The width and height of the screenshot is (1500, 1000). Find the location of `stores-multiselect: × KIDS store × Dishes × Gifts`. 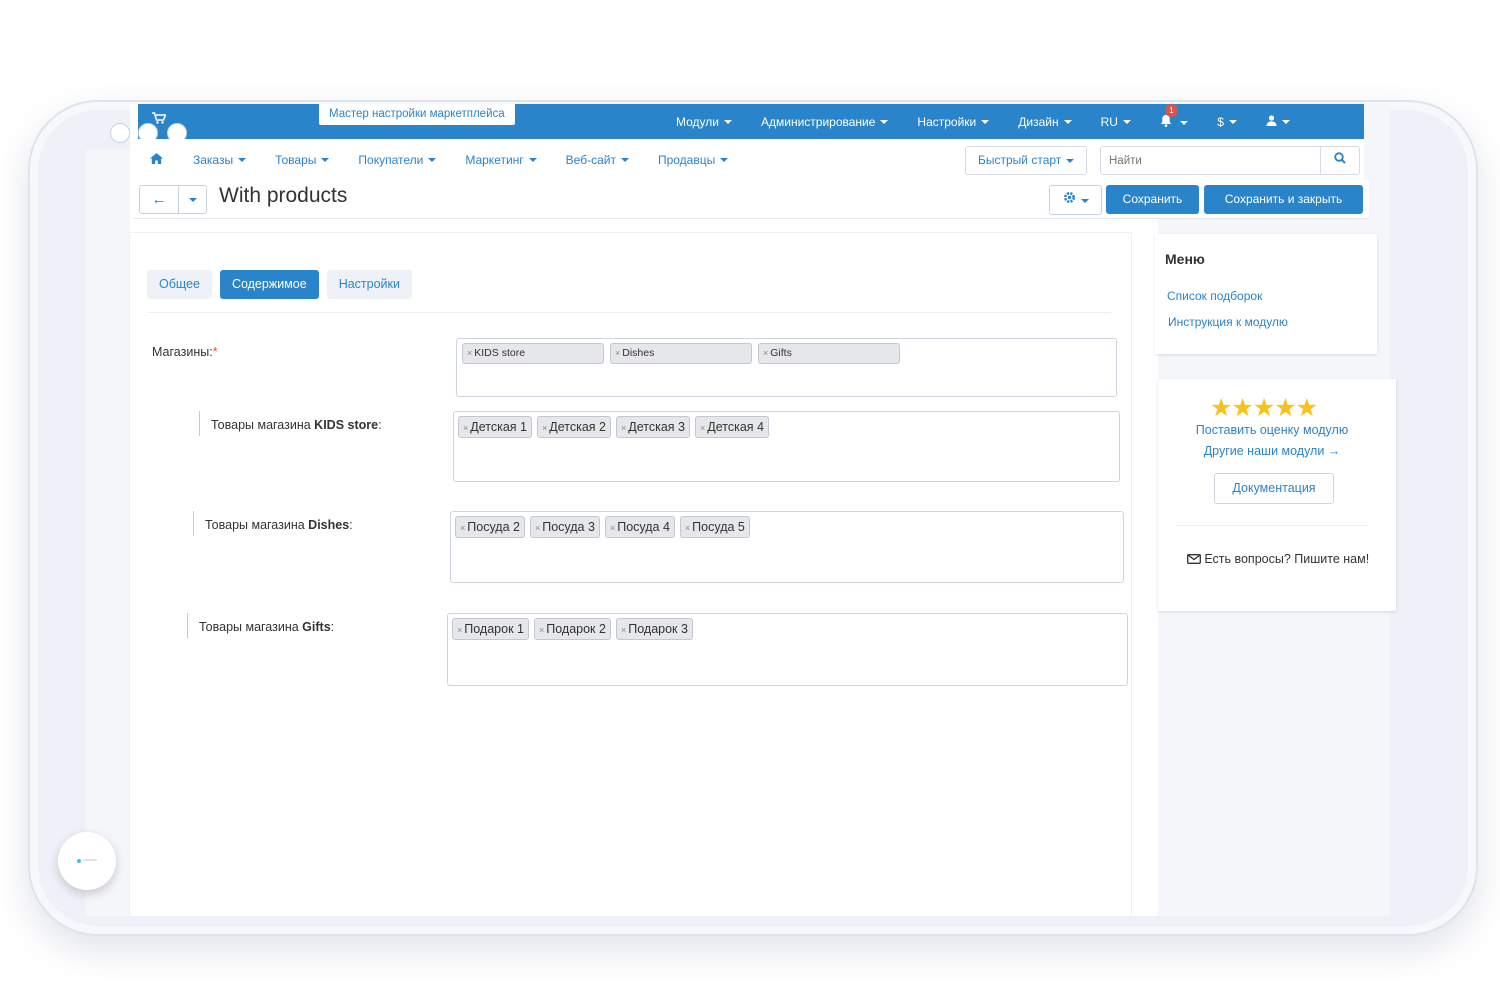

stores-multiselect: × KIDS store × Dishes × Gifts is located at coordinates (786, 367).